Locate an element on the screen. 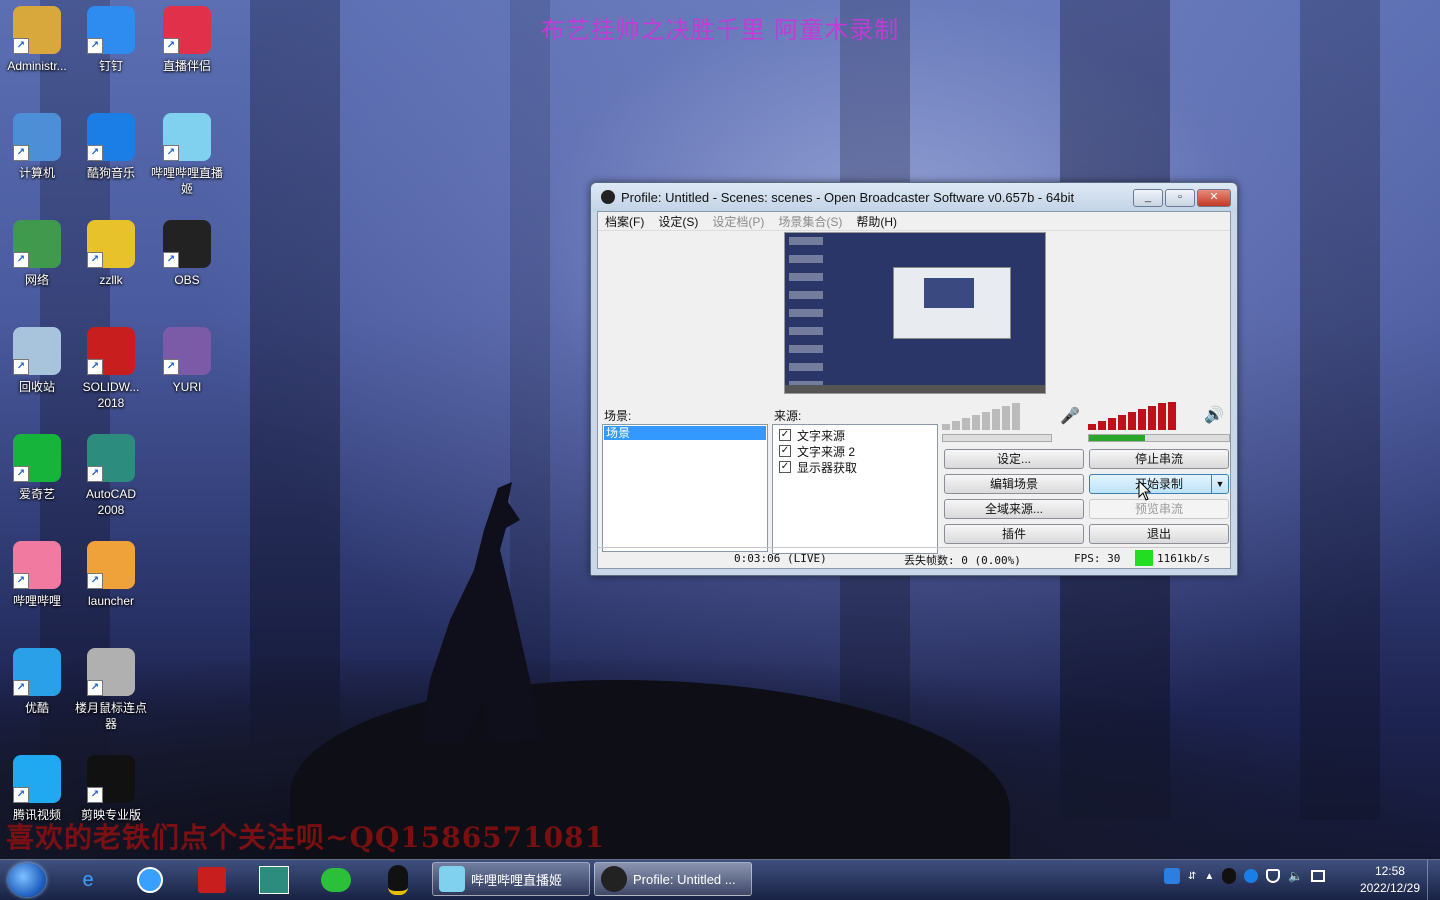 The height and width of the screenshot is (900, 1440). desktop-icon: ↗ 网络 is located at coordinates (37, 254).